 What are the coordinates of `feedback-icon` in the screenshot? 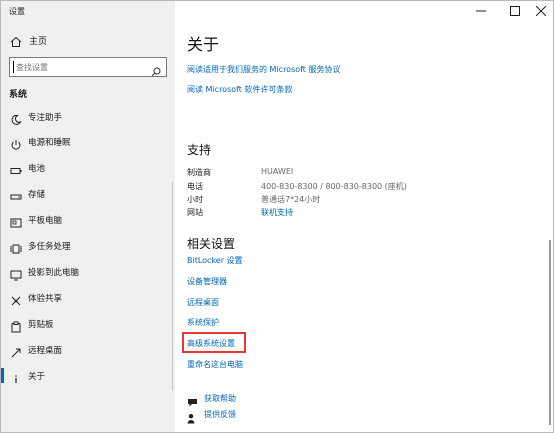 It's located at (192, 416).